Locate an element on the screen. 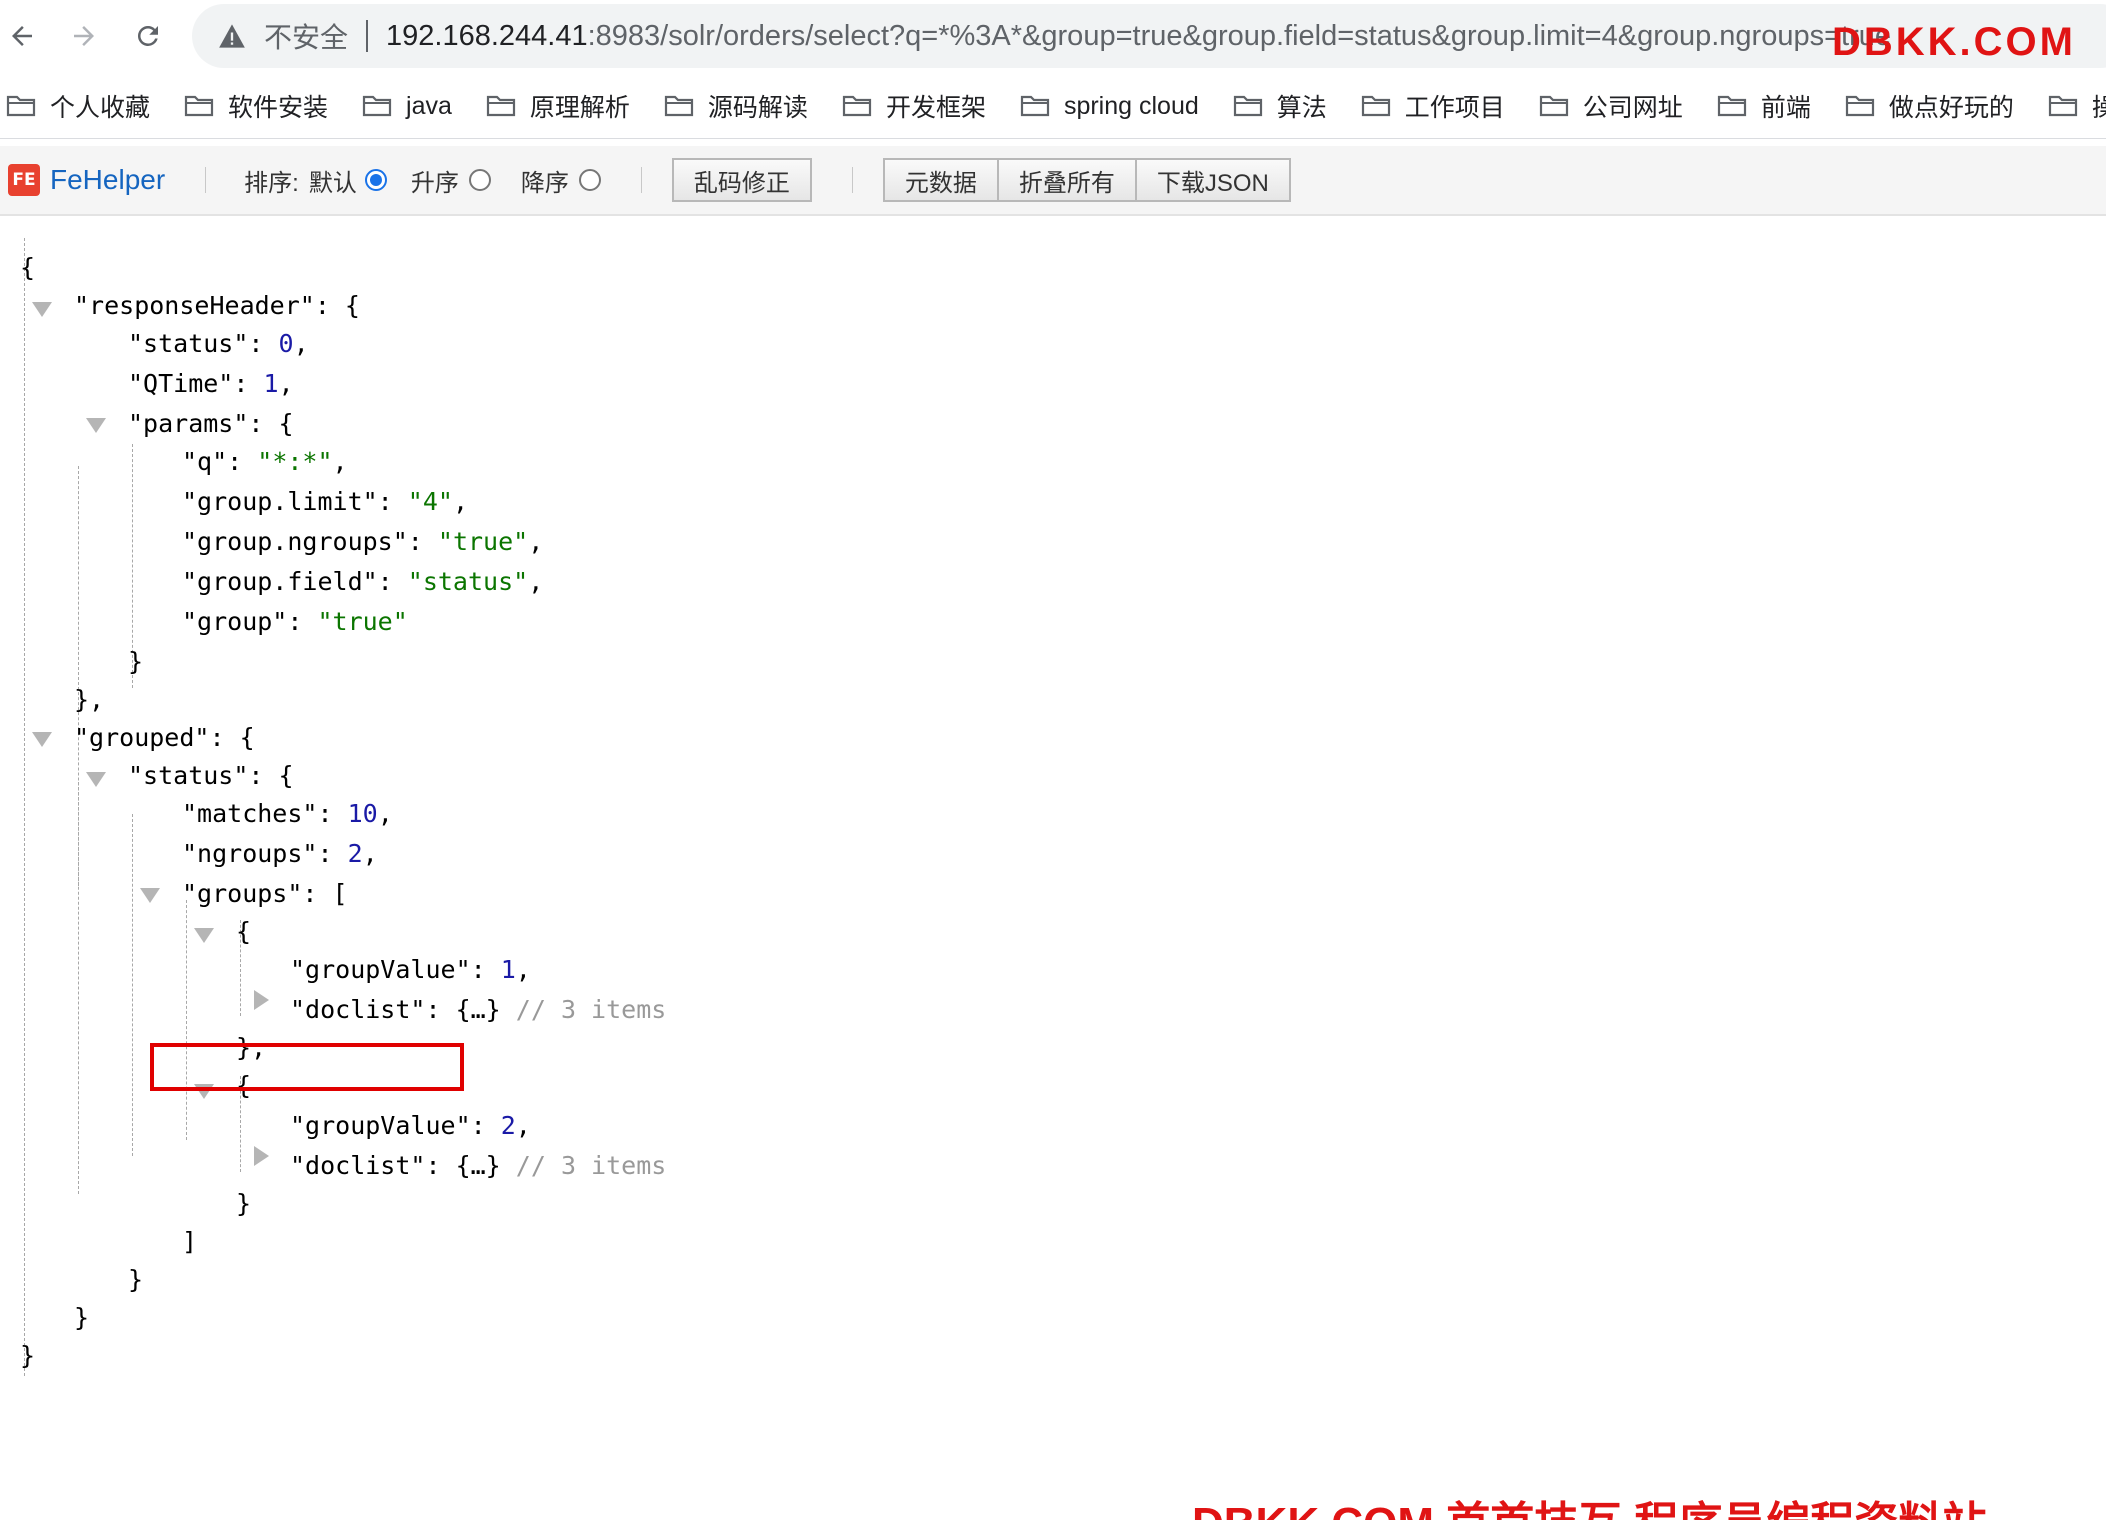 The height and width of the screenshot is (1540, 2106). fehelper-logo-icon: FE is located at coordinates (24, 180).